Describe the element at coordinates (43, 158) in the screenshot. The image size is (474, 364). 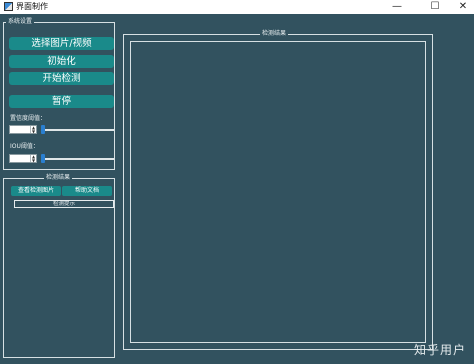
I see `iou-slider-handle` at that location.